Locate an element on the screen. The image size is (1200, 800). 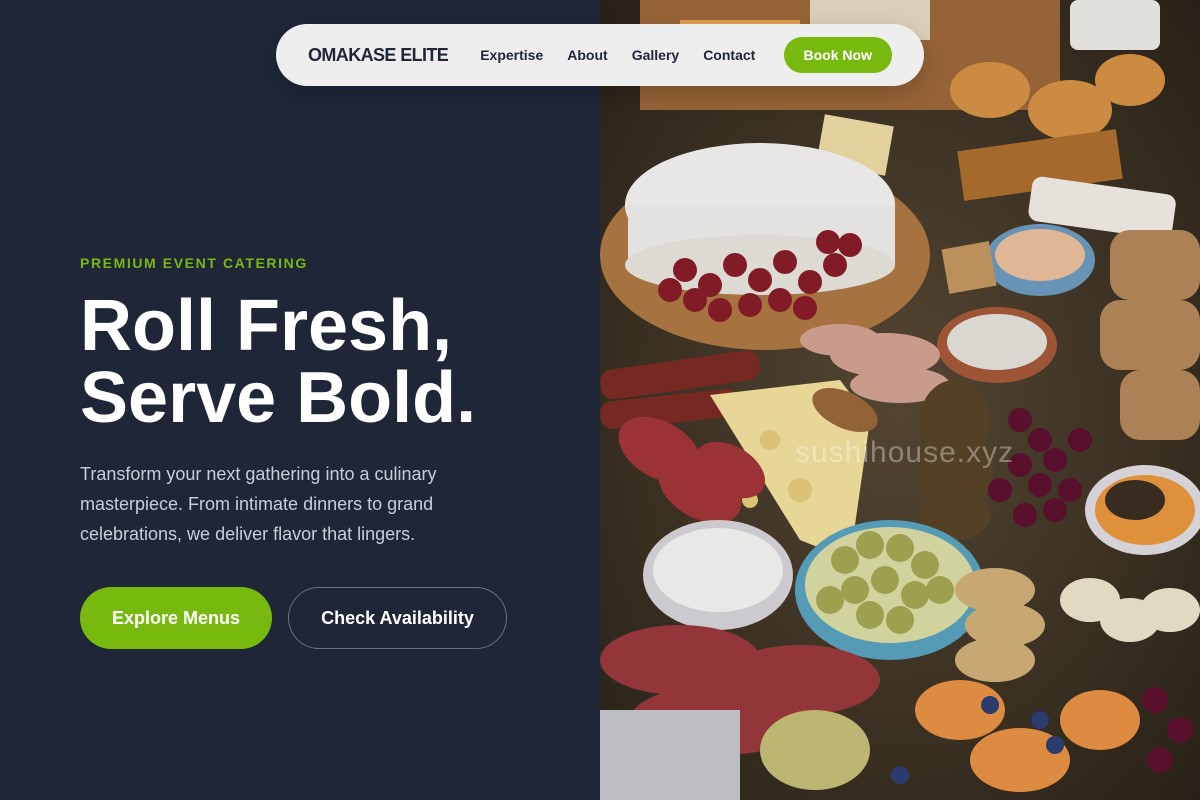
hero-eyebrow: PREMIUM EVENT CATERING is located at coordinates (194, 263).